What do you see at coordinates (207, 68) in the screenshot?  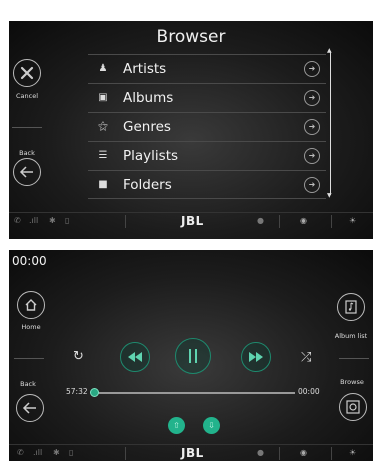 I see `list-item-artists: ♟ Artists ➜` at bounding box center [207, 68].